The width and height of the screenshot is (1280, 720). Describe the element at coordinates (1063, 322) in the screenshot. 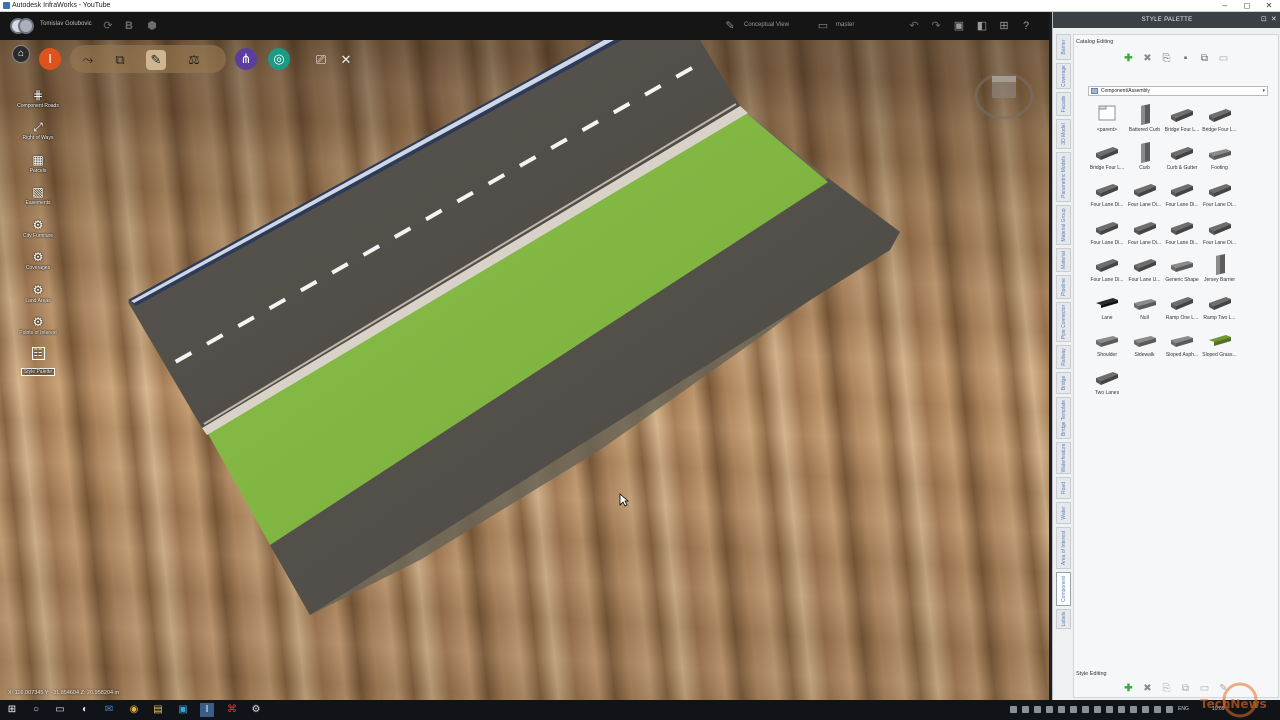

I see `tab-pipe-connector: Pipe Connector` at that location.